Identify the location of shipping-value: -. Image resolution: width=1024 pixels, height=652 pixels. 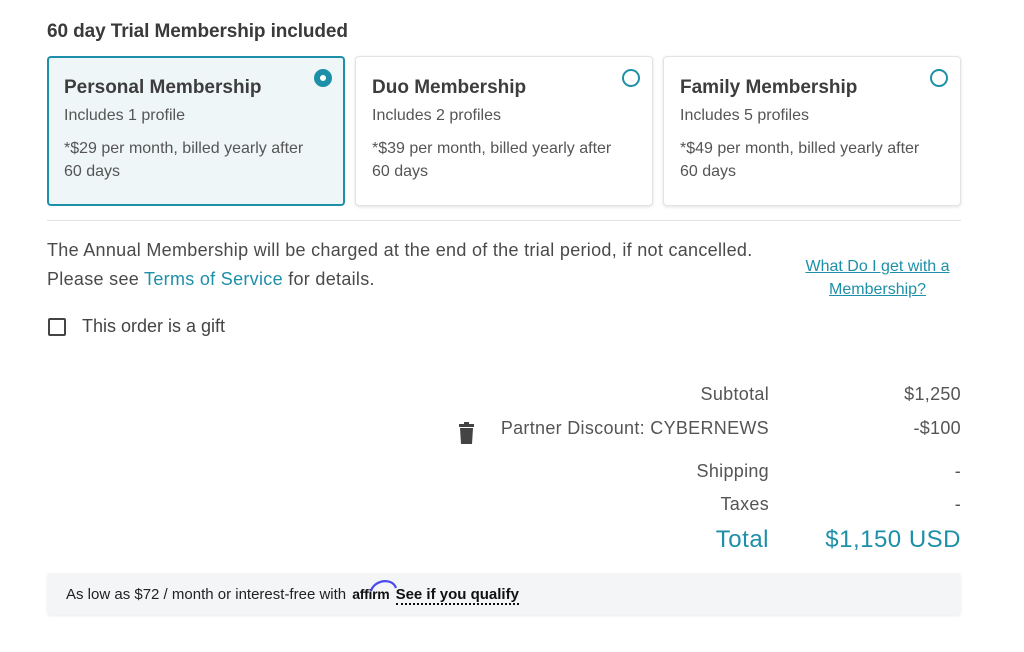
(957, 471).